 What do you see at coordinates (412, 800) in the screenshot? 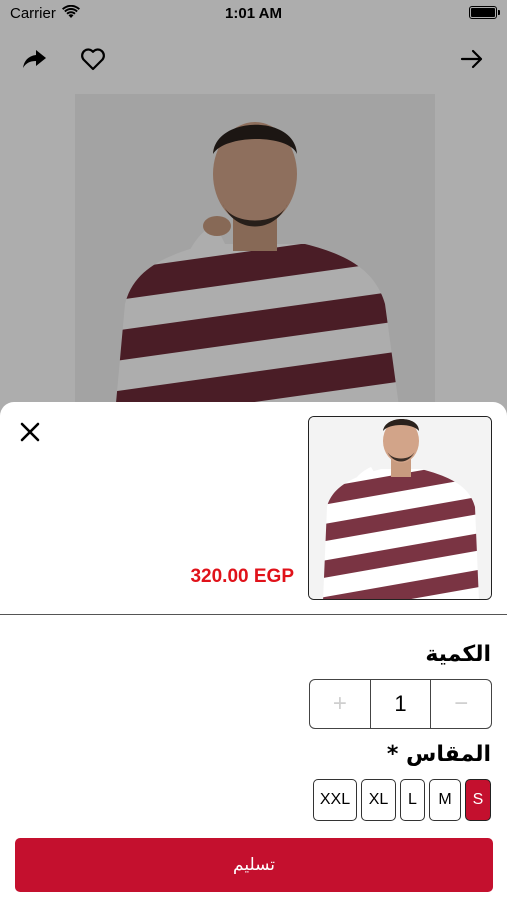
I see `size-option-l: L` at bounding box center [412, 800].